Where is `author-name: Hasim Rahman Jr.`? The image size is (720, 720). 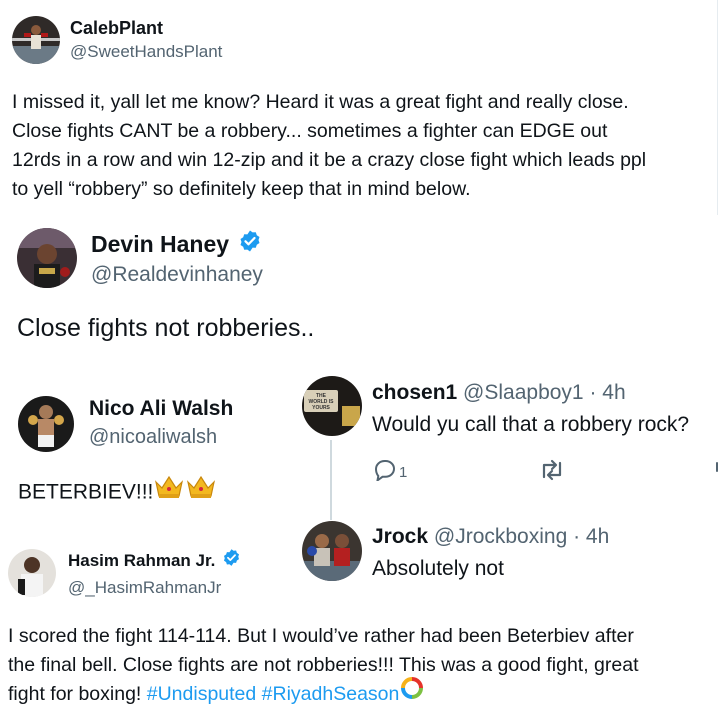 author-name: Hasim Rahman Jr. is located at coordinates (154, 560).